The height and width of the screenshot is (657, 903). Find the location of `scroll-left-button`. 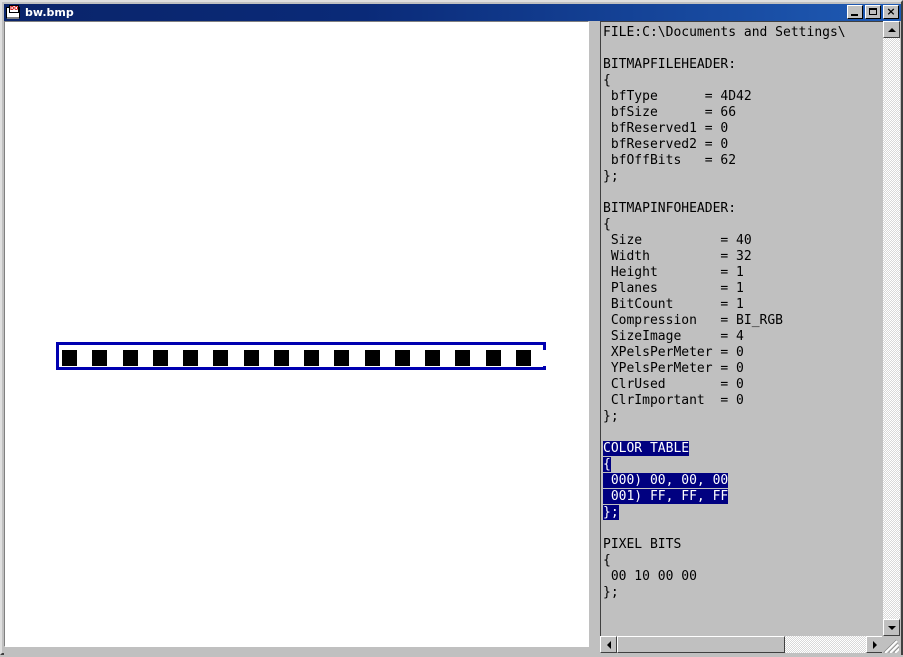

scroll-left-button is located at coordinates (608, 644).